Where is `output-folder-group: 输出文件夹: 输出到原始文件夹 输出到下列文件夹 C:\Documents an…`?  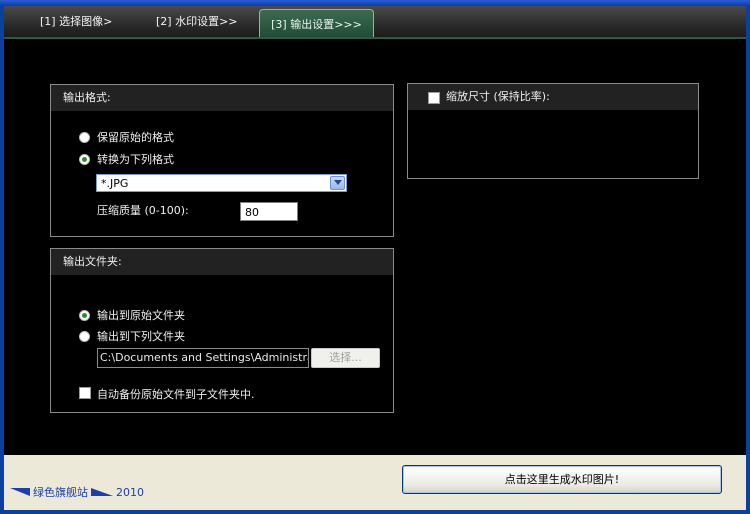 output-folder-group: 输出文件夹: 输出到原始文件夹 输出到下列文件夹 C:\Documents an… is located at coordinates (222, 330).